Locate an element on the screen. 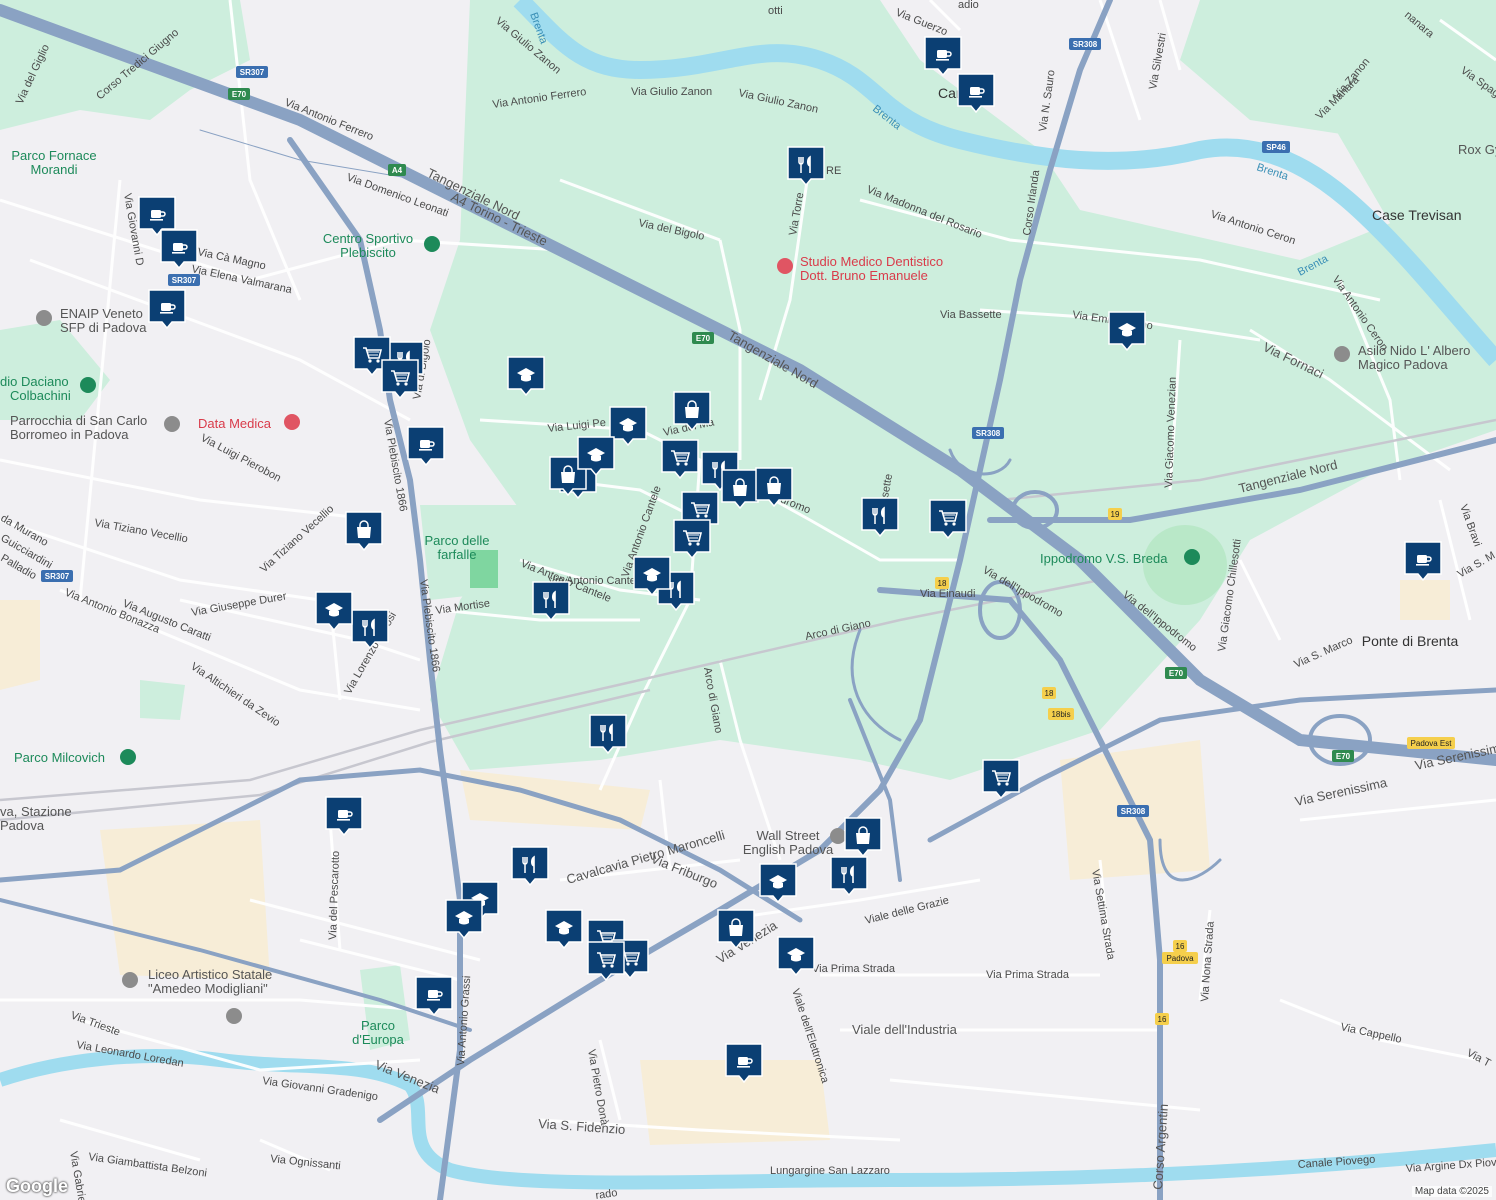 The height and width of the screenshot is (1200, 1496). place-label: Colbachini is located at coordinates (40, 395).